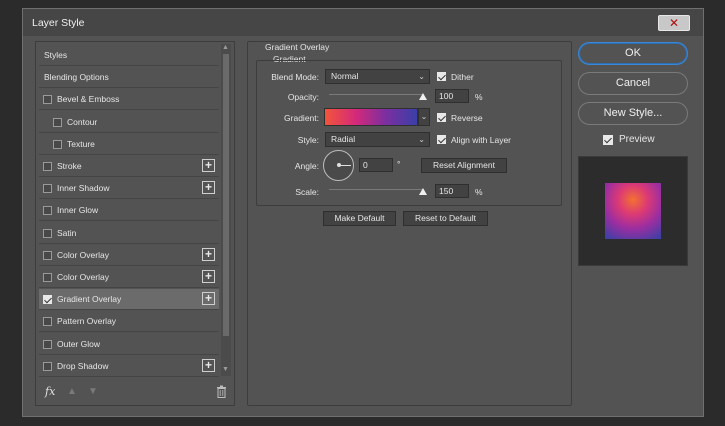  Describe the element at coordinates (377, 139) in the screenshot. I see `style-select: Radial ⌄` at that location.